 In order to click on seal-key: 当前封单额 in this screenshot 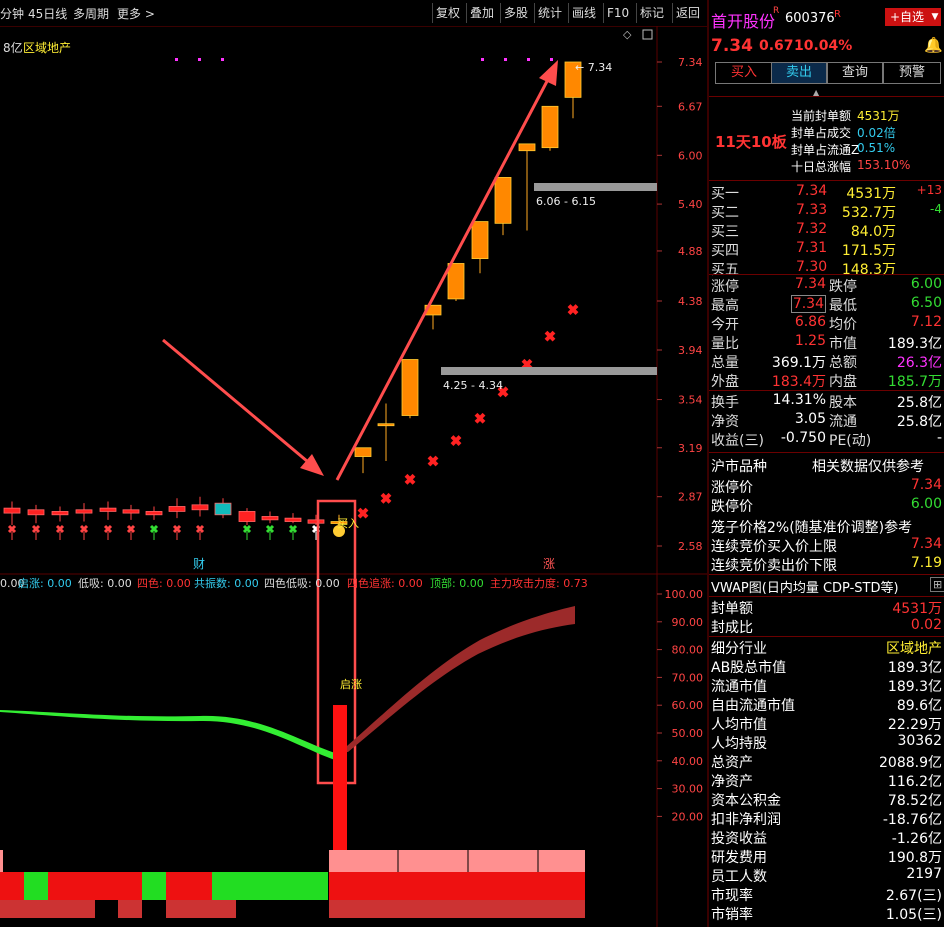, I will do `click(821, 116)`.